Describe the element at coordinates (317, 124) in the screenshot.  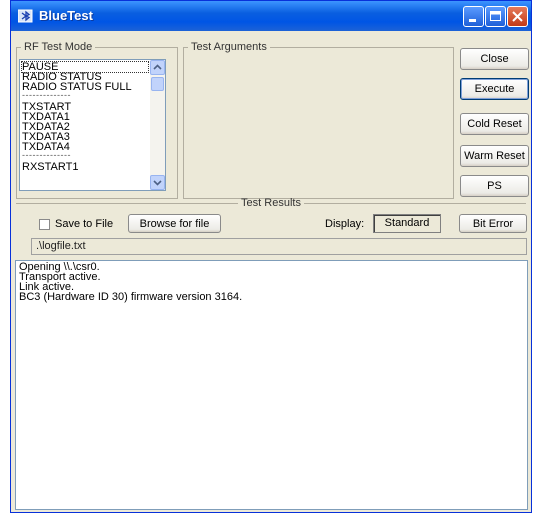
I see `test-arguments-area` at that location.